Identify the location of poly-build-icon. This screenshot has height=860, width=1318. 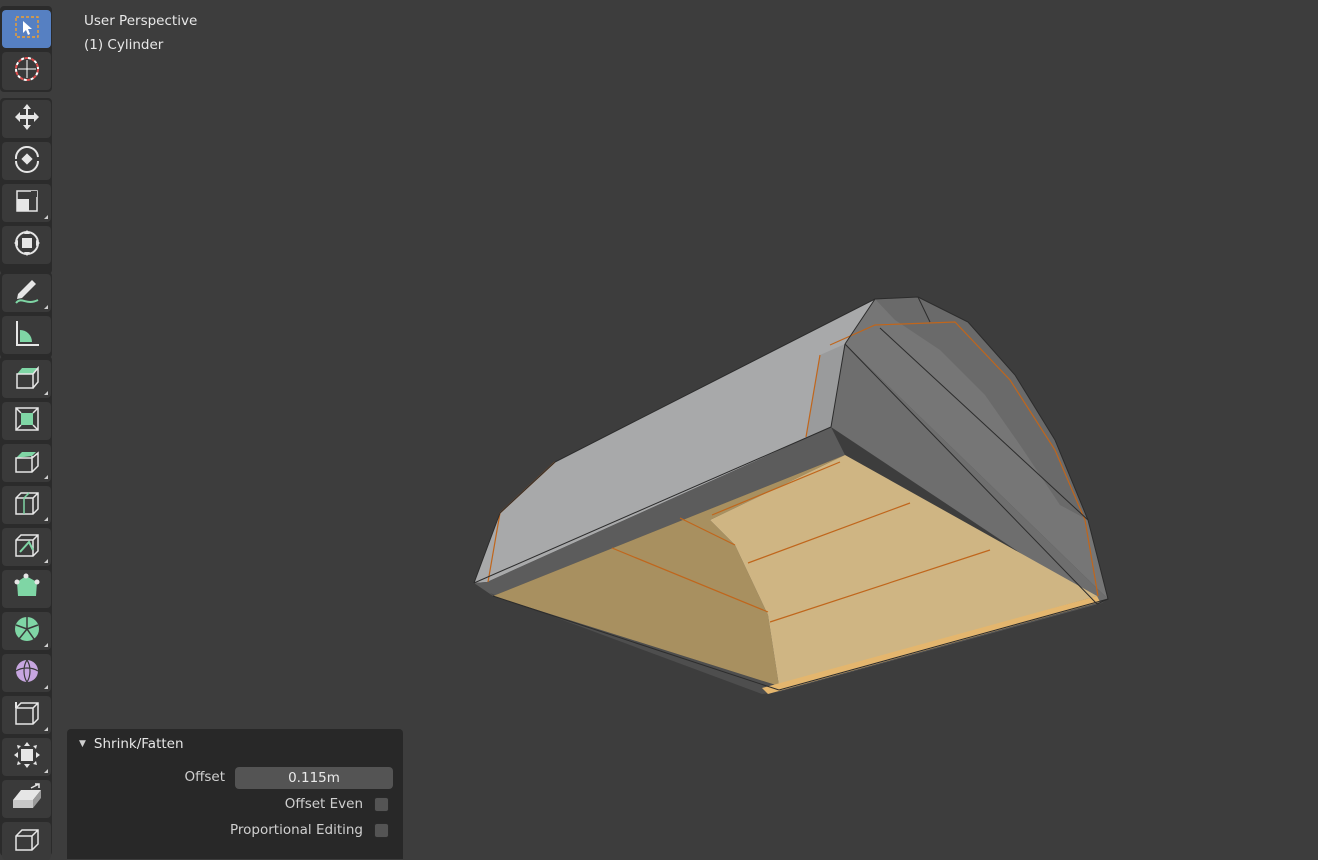
(27, 589).